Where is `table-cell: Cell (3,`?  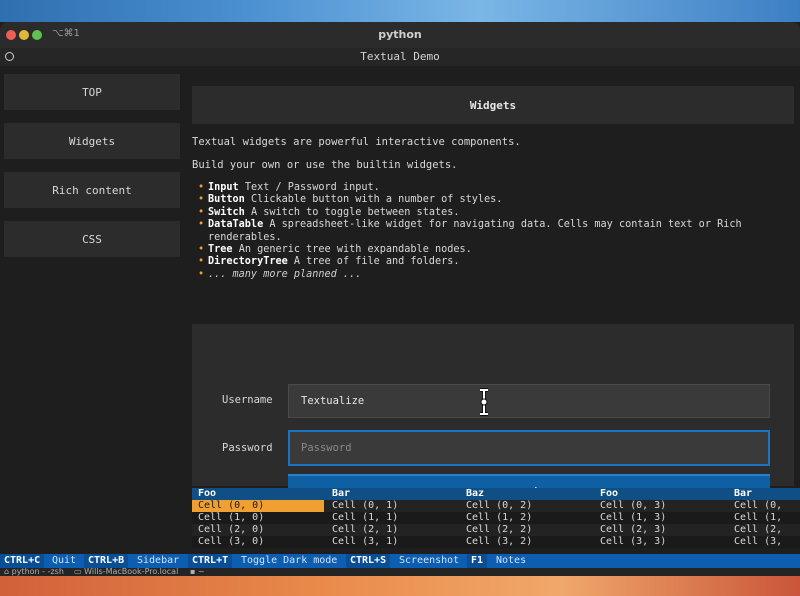 table-cell: Cell (3, is located at coordinates (764, 542).